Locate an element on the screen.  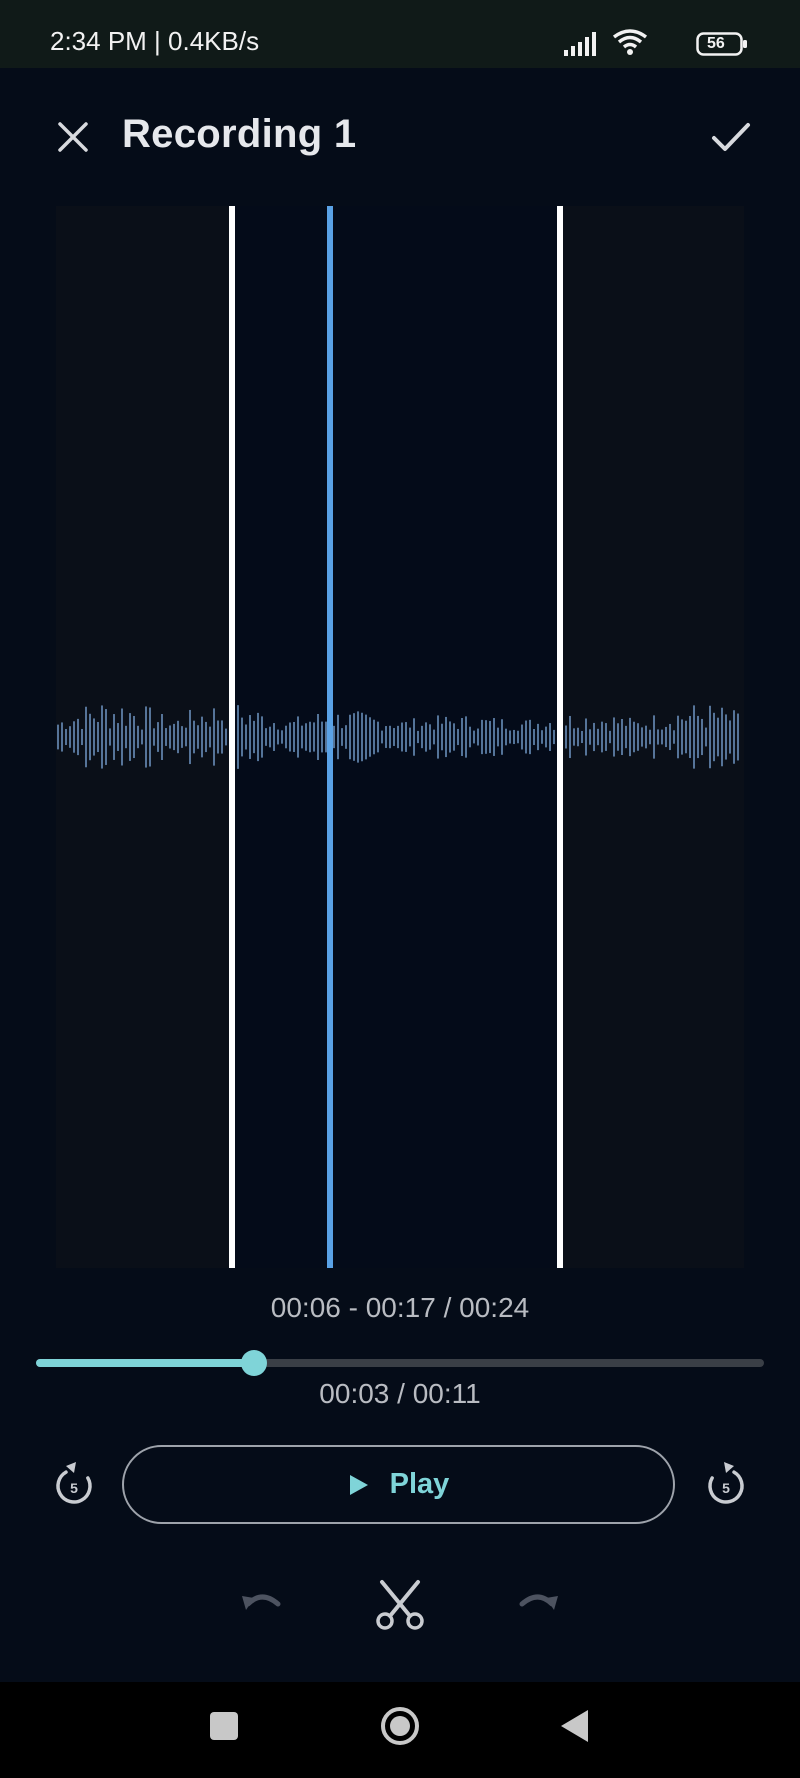
seek-bar-thumb is located at coordinates (254, 1363).